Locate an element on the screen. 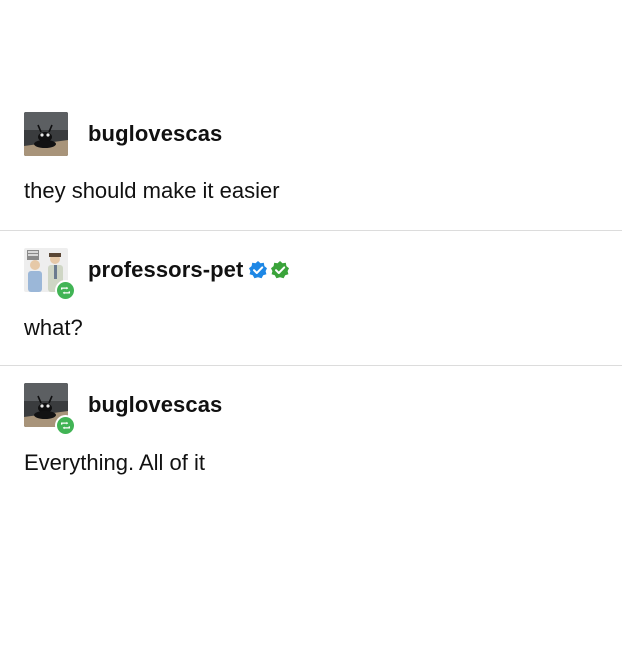 The height and width of the screenshot is (658, 622). username: professors-pet is located at coordinates (165, 270).